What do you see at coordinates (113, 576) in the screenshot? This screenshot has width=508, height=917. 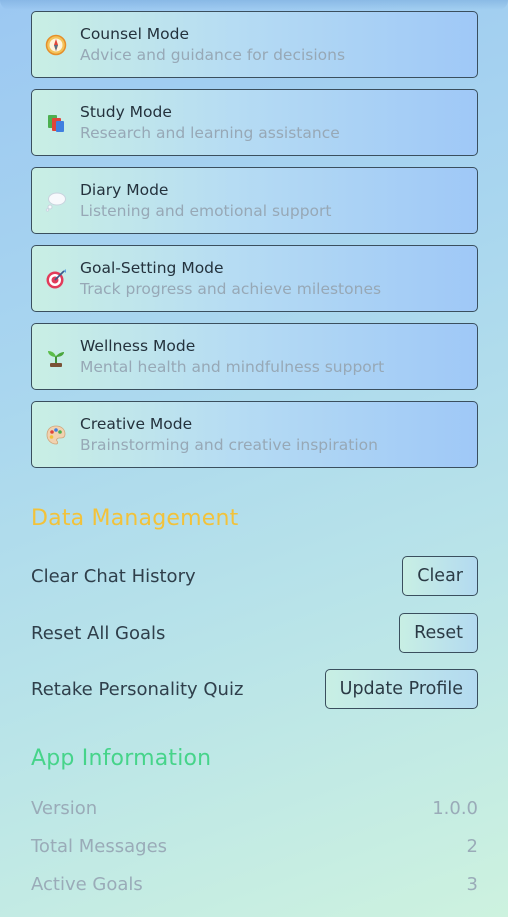 I see `clear-history-label: Clear Chat History` at bounding box center [113, 576].